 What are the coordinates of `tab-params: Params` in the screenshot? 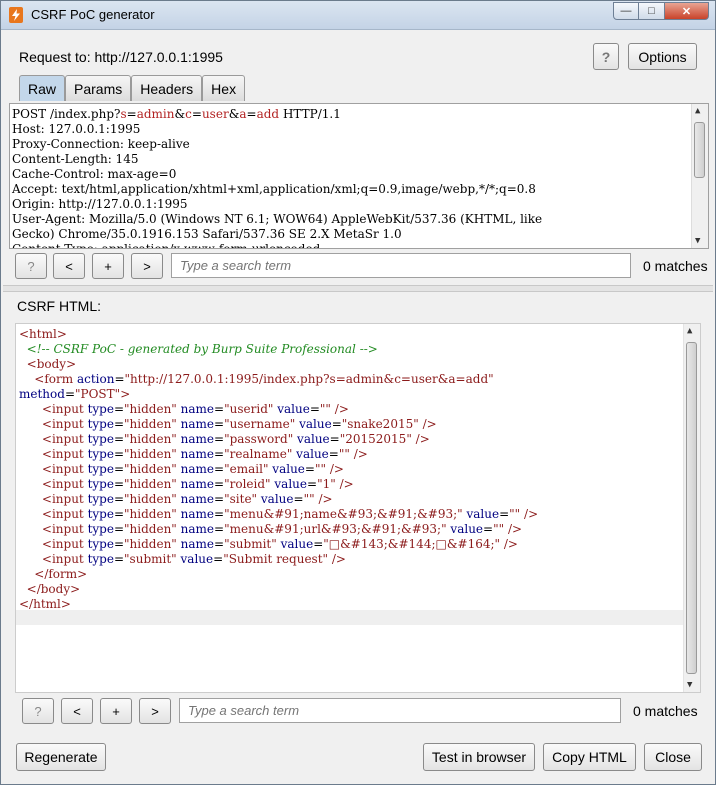 It's located at (98, 88).